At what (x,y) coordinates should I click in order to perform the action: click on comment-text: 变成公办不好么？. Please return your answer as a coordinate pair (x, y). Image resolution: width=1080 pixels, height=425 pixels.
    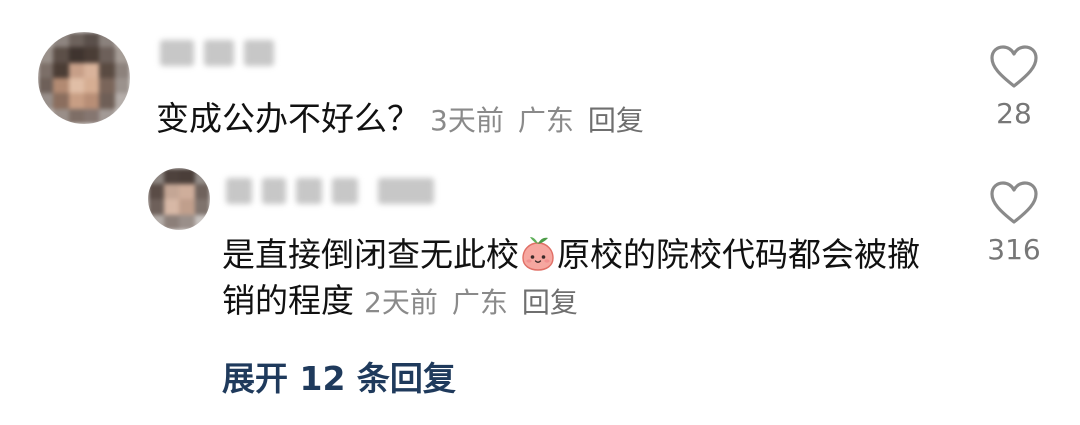
    Looking at the image, I should click on (288, 118).